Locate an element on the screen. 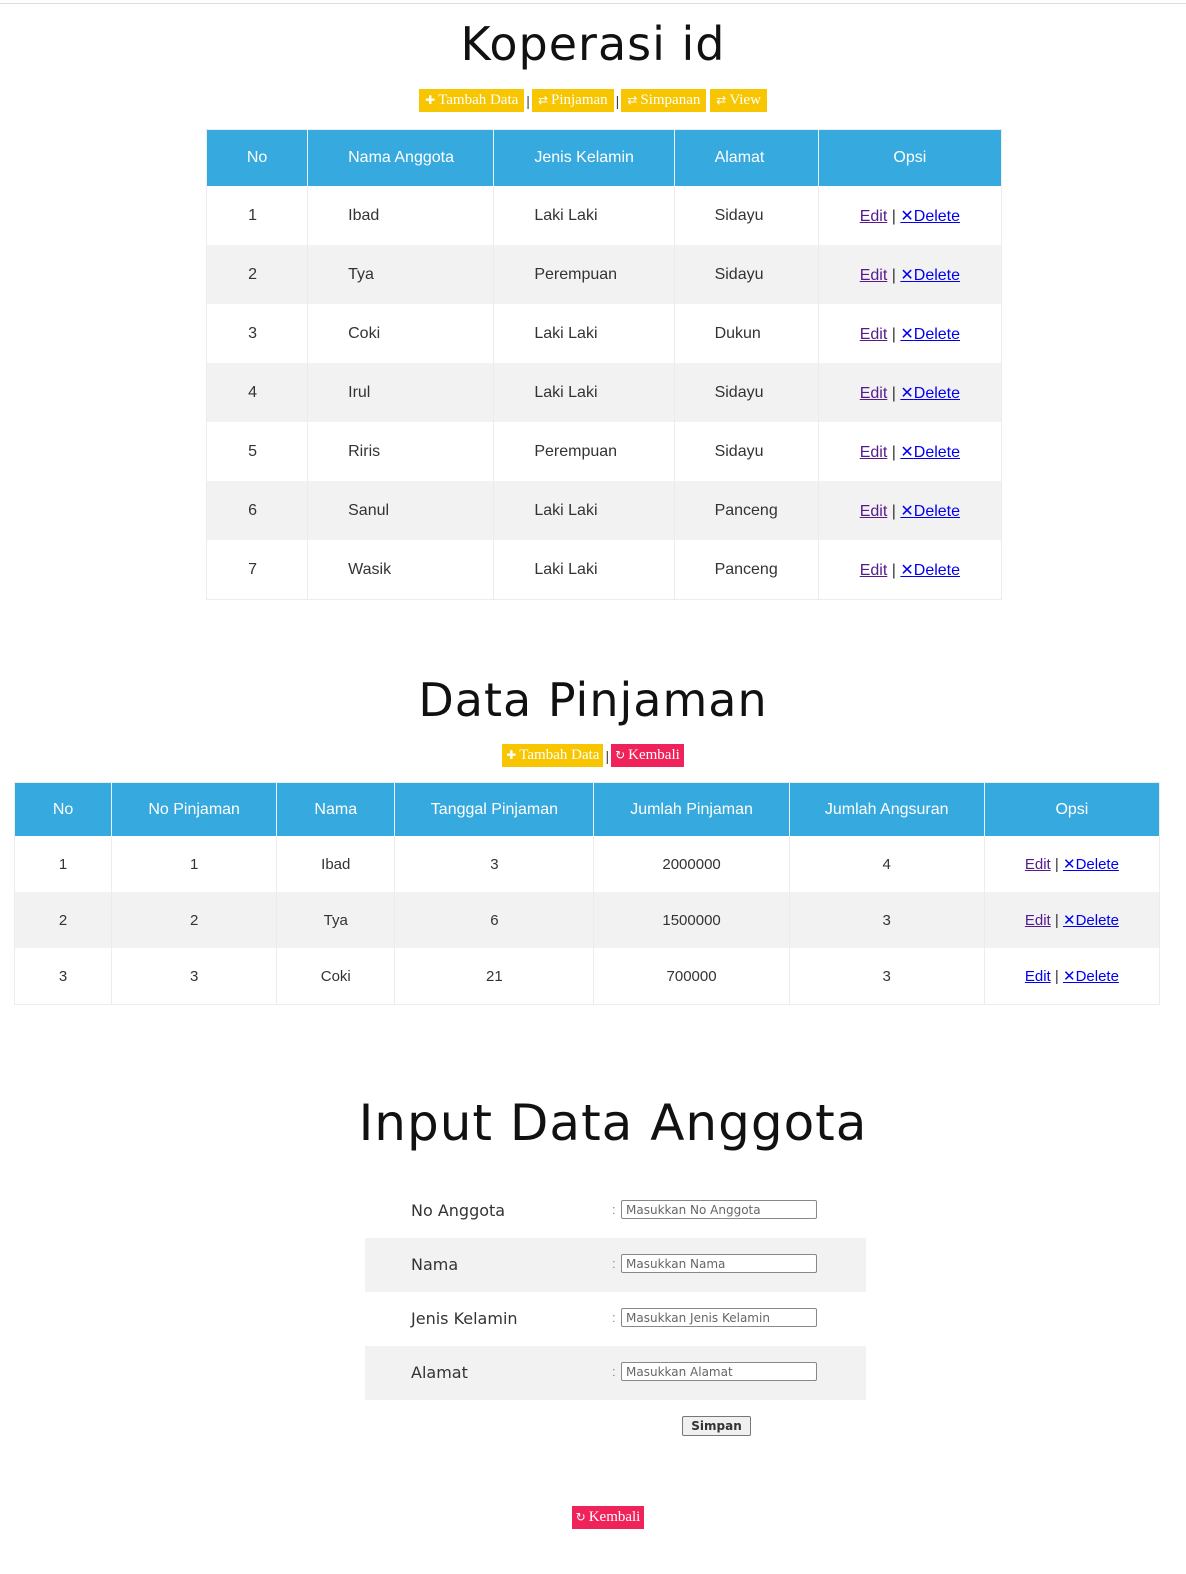  no-cell: 2 is located at coordinates (257, 274).